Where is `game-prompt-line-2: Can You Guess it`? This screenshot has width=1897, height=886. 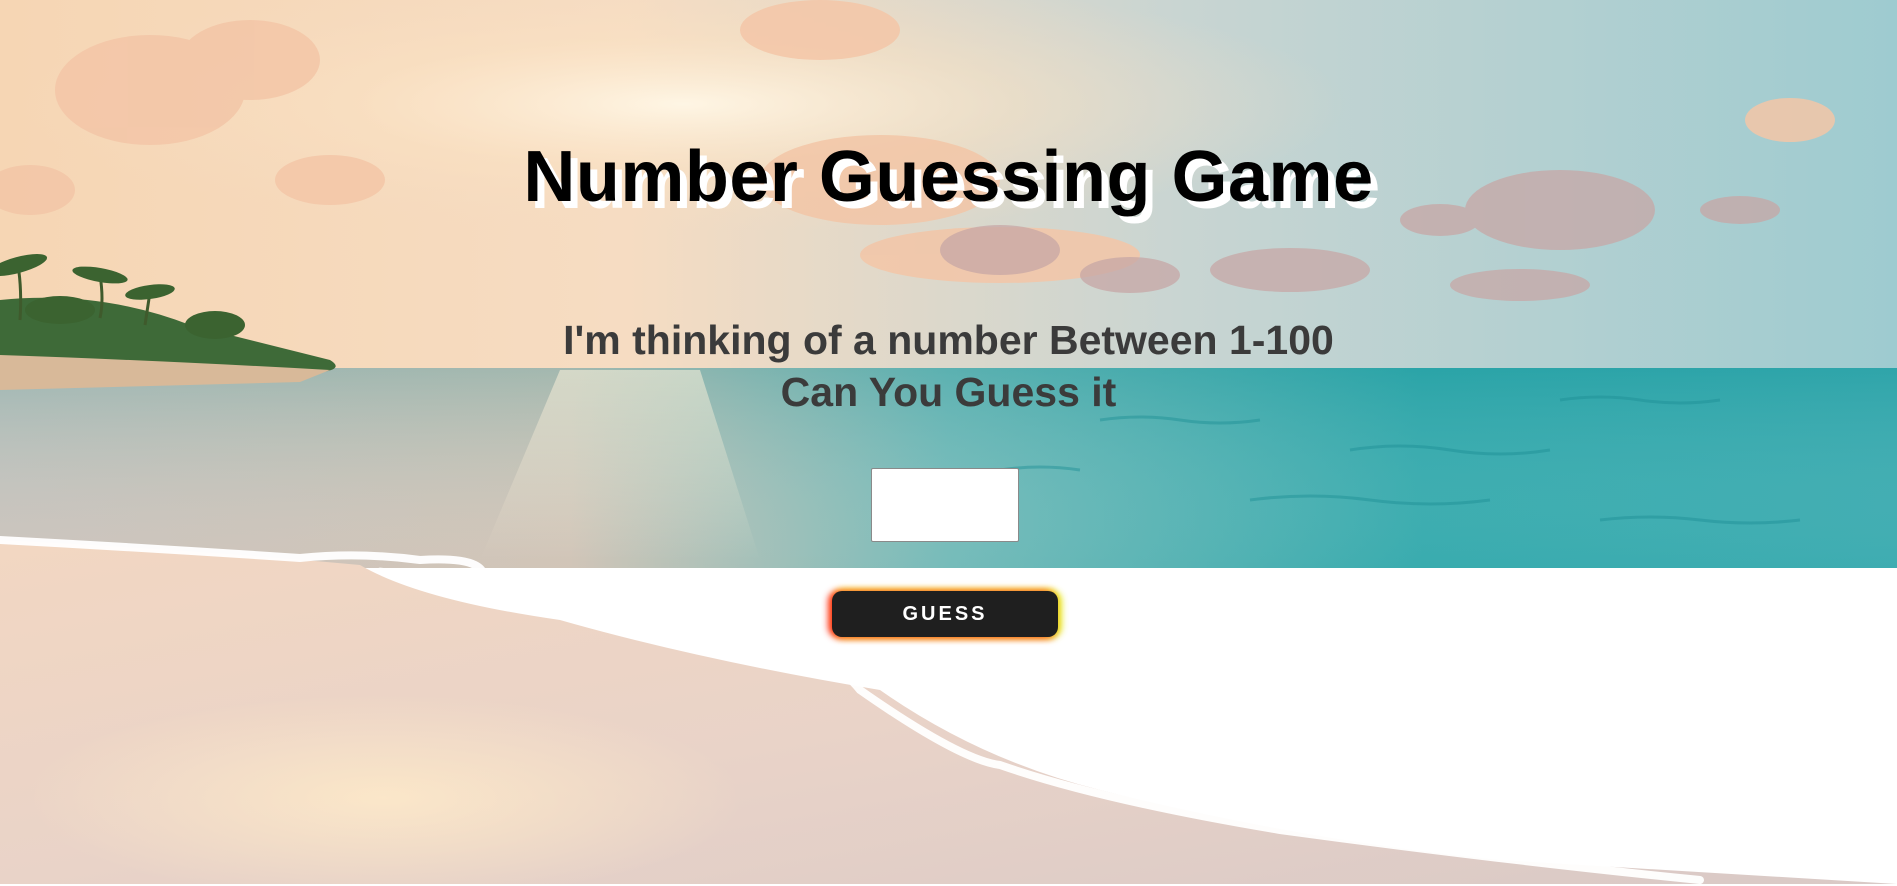
game-prompt-line-2: Can You Guess it is located at coordinates (948, 392).